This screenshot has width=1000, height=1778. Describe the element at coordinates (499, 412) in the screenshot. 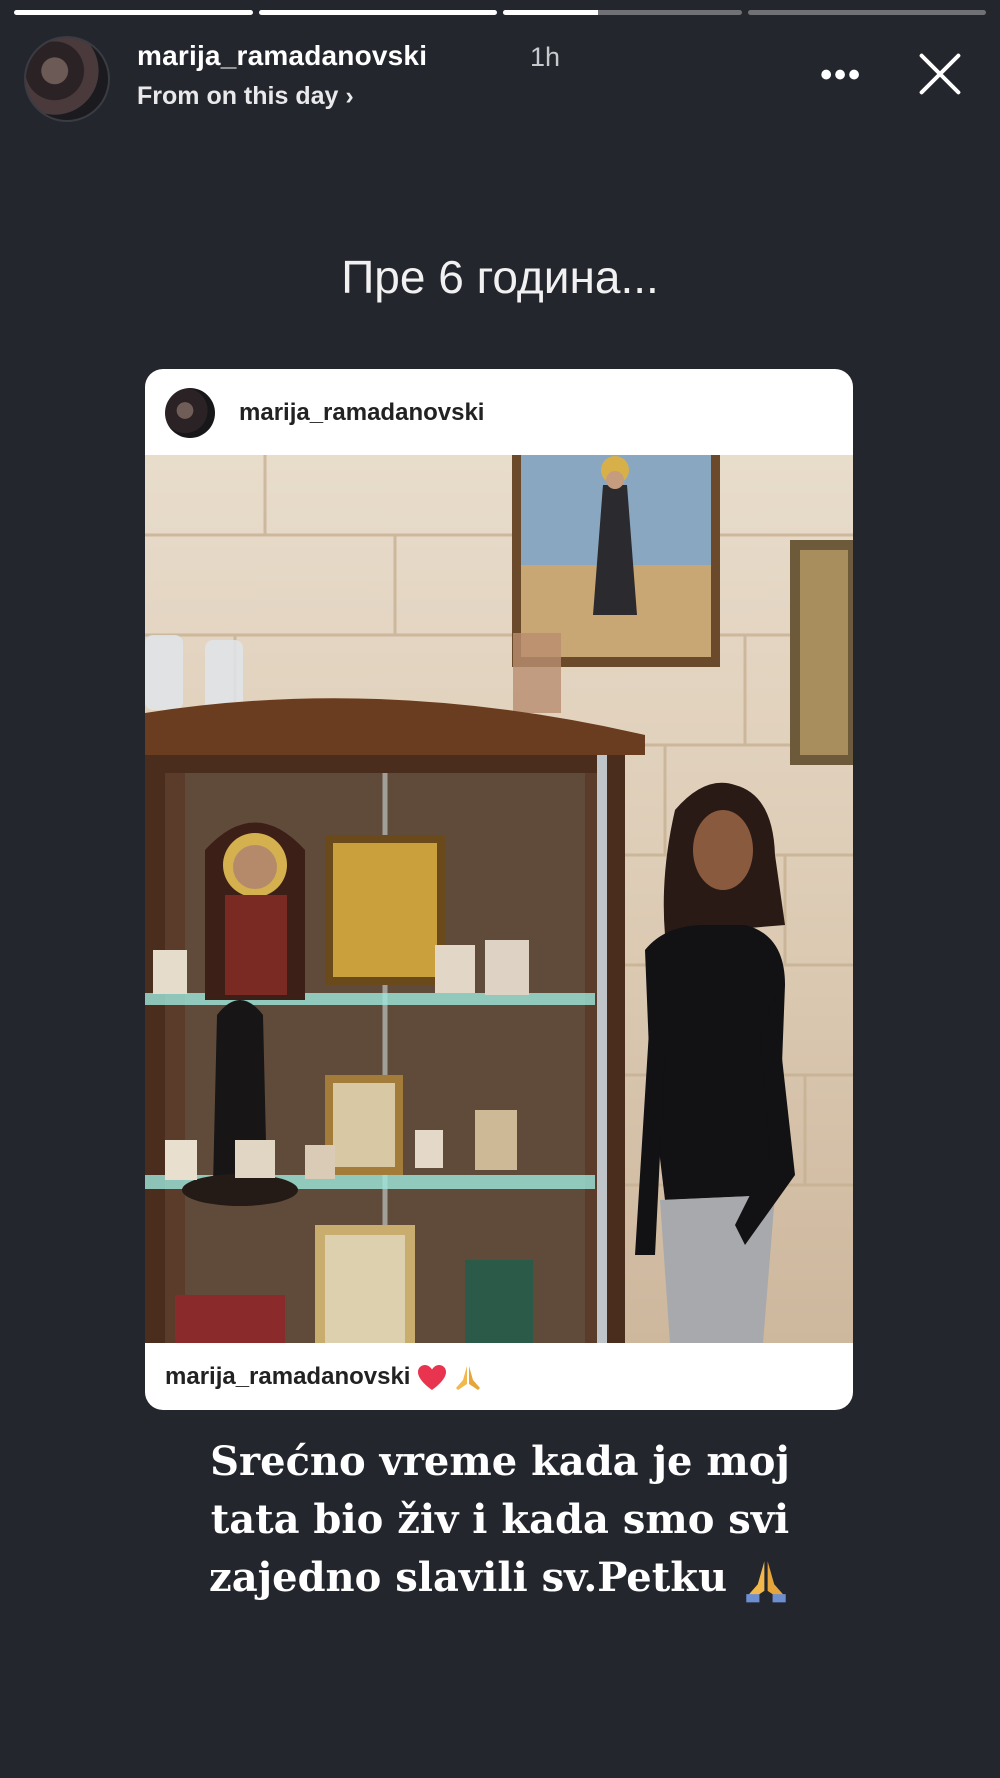

I see `post-header: marija_ramadanovski` at that location.